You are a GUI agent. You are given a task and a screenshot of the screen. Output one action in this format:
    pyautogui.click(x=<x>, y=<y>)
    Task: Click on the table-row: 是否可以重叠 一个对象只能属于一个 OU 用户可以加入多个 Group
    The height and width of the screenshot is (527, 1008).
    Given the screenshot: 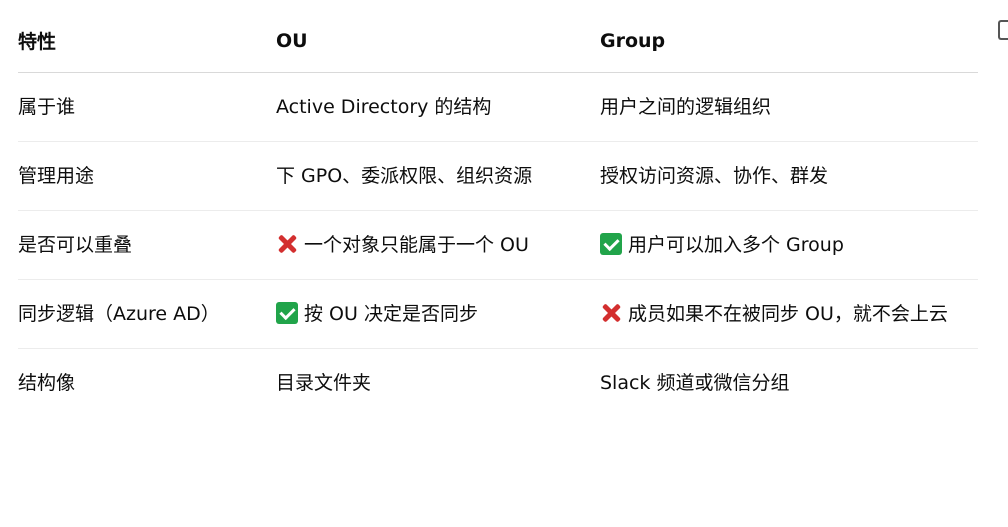 What is the action you would take?
    pyautogui.click(x=498, y=245)
    